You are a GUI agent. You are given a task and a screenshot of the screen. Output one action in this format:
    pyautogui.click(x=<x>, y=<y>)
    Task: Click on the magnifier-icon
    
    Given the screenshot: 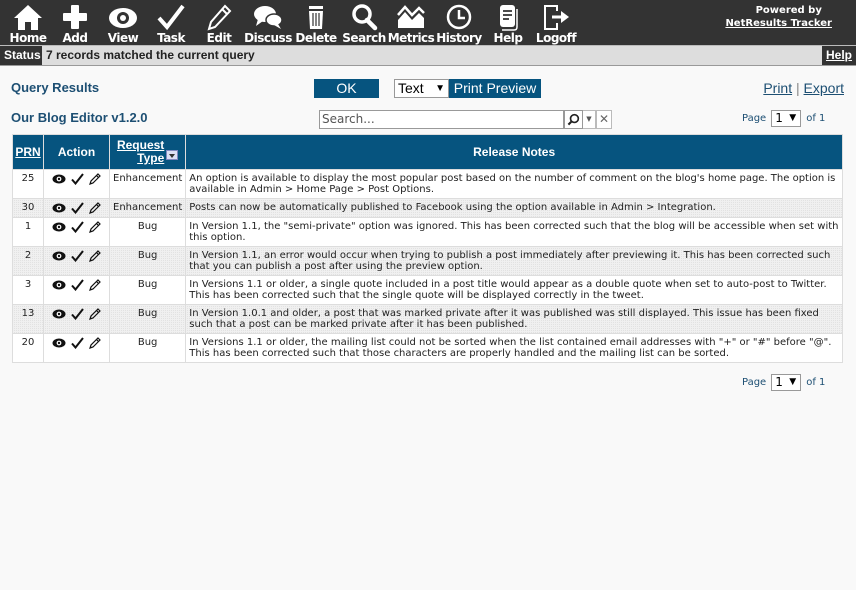 What is the action you would take?
    pyautogui.click(x=365, y=17)
    